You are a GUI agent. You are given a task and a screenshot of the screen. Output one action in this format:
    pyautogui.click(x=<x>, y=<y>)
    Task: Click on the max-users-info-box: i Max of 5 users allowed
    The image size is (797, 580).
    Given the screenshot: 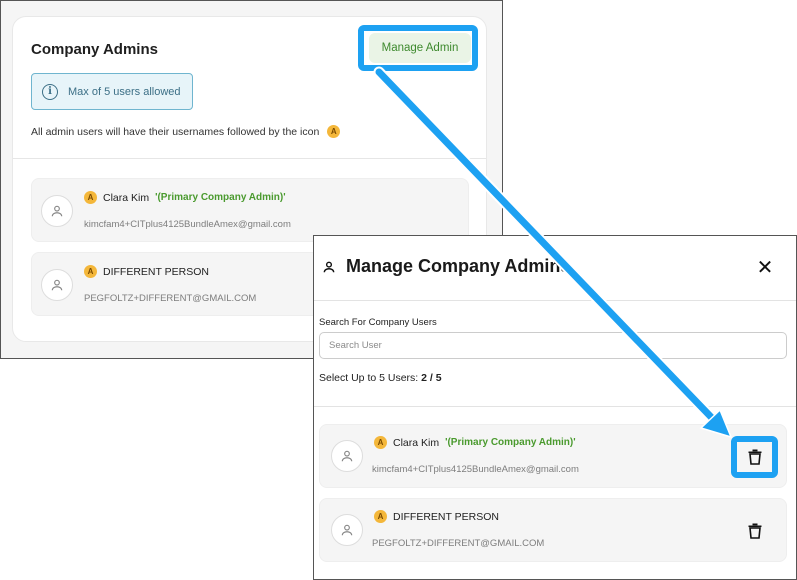 What is the action you would take?
    pyautogui.click(x=112, y=91)
    